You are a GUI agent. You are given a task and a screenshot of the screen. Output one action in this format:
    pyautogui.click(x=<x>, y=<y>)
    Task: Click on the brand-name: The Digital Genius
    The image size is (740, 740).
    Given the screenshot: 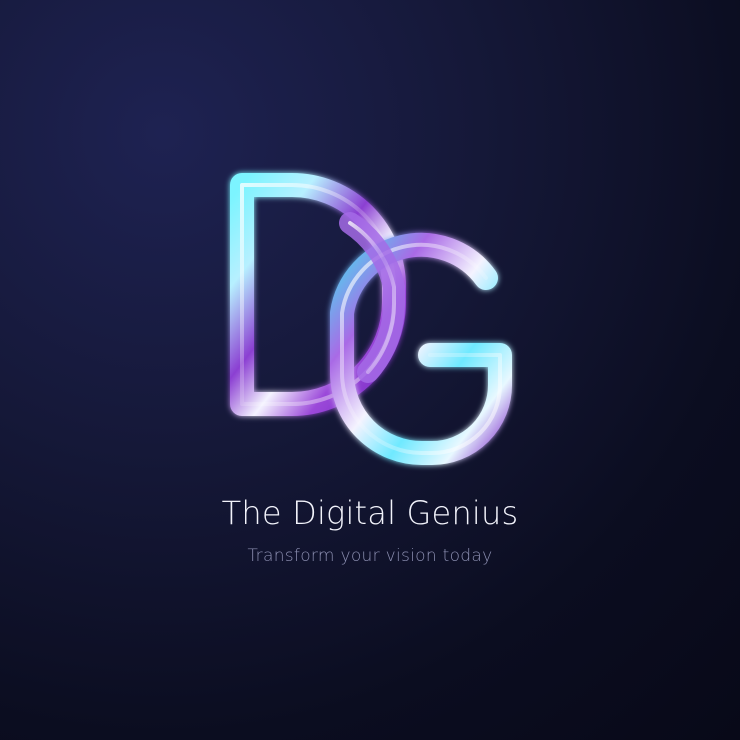 What is the action you would take?
    pyautogui.click(x=370, y=513)
    